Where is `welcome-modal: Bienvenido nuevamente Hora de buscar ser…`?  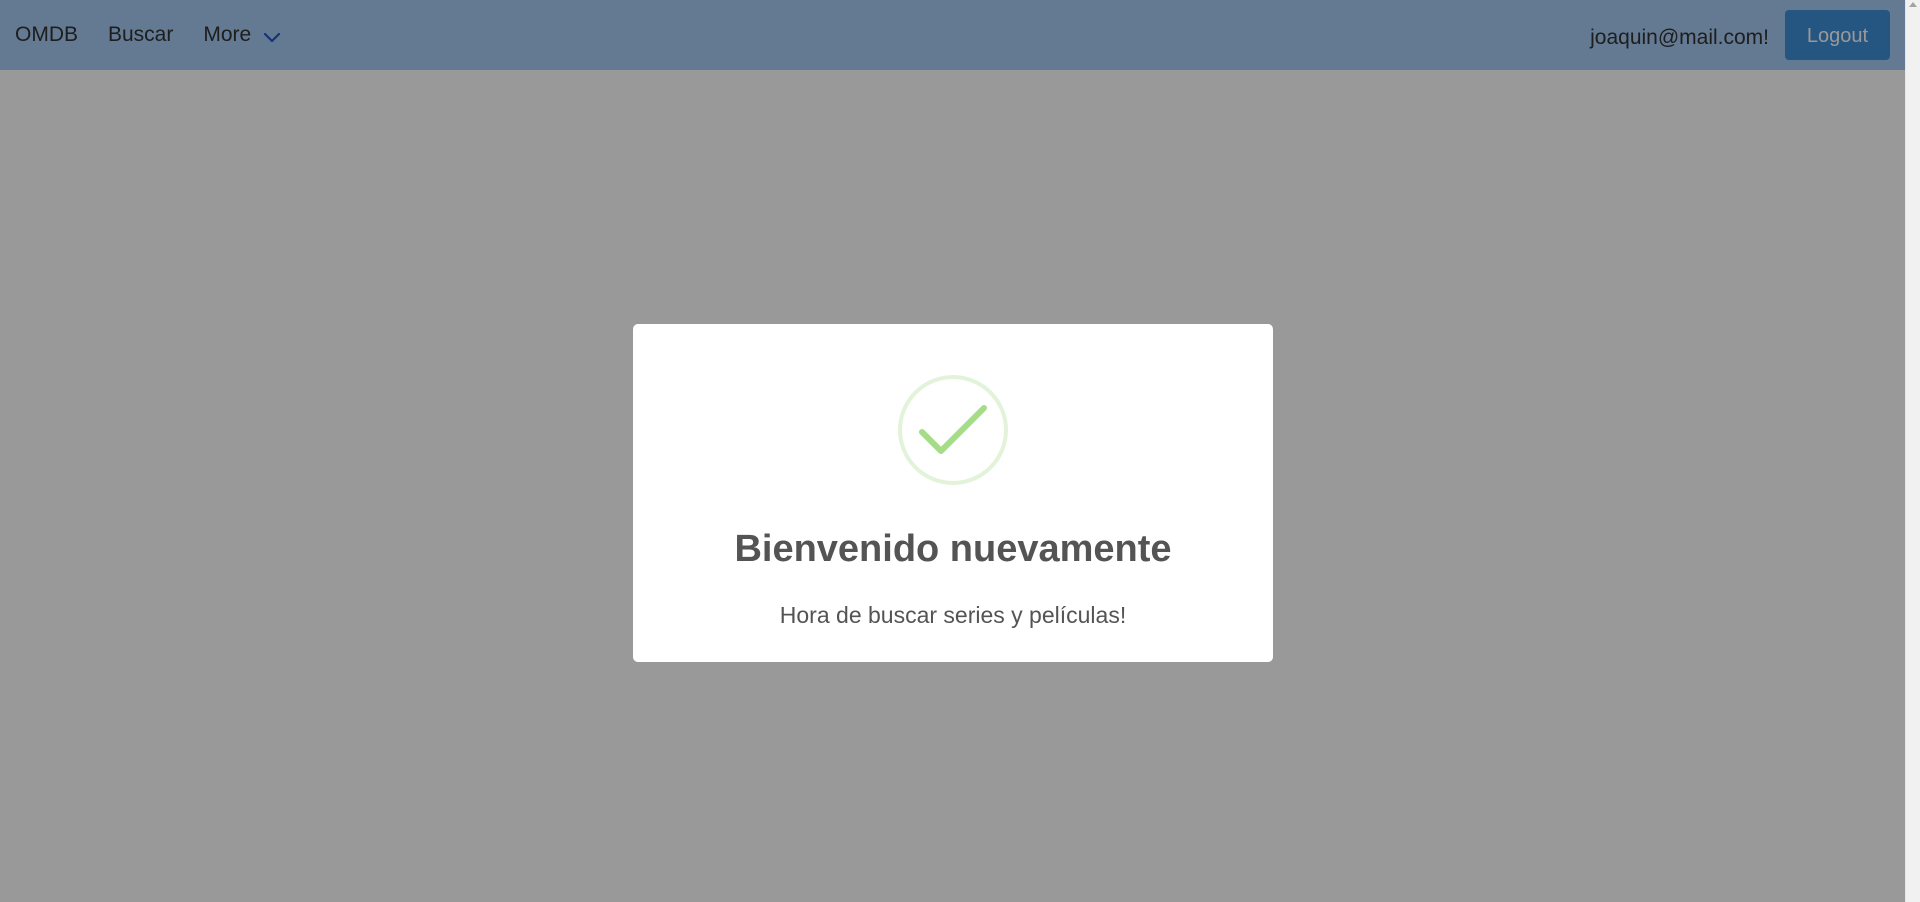 welcome-modal: Bienvenido nuevamente Hora de buscar ser… is located at coordinates (953, 493).